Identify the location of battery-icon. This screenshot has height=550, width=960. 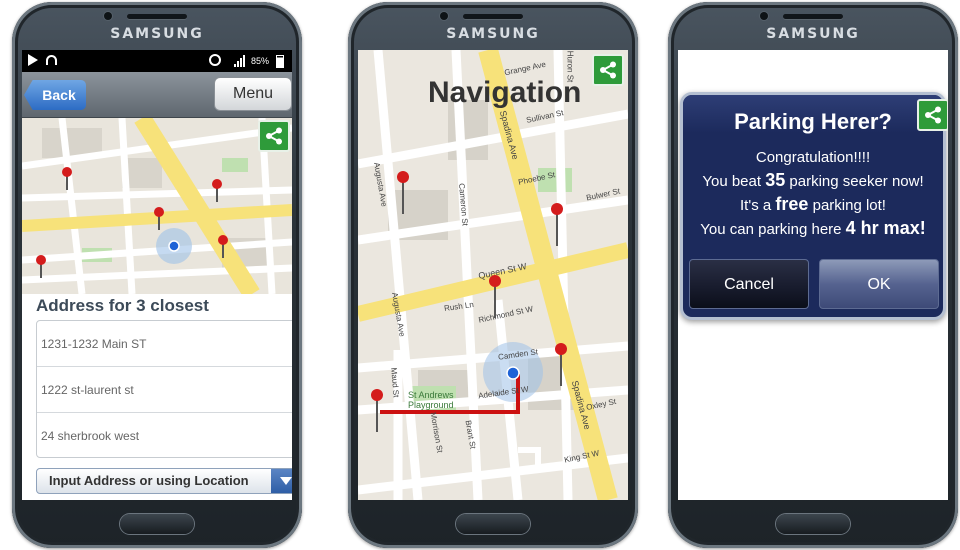
(280, 61).